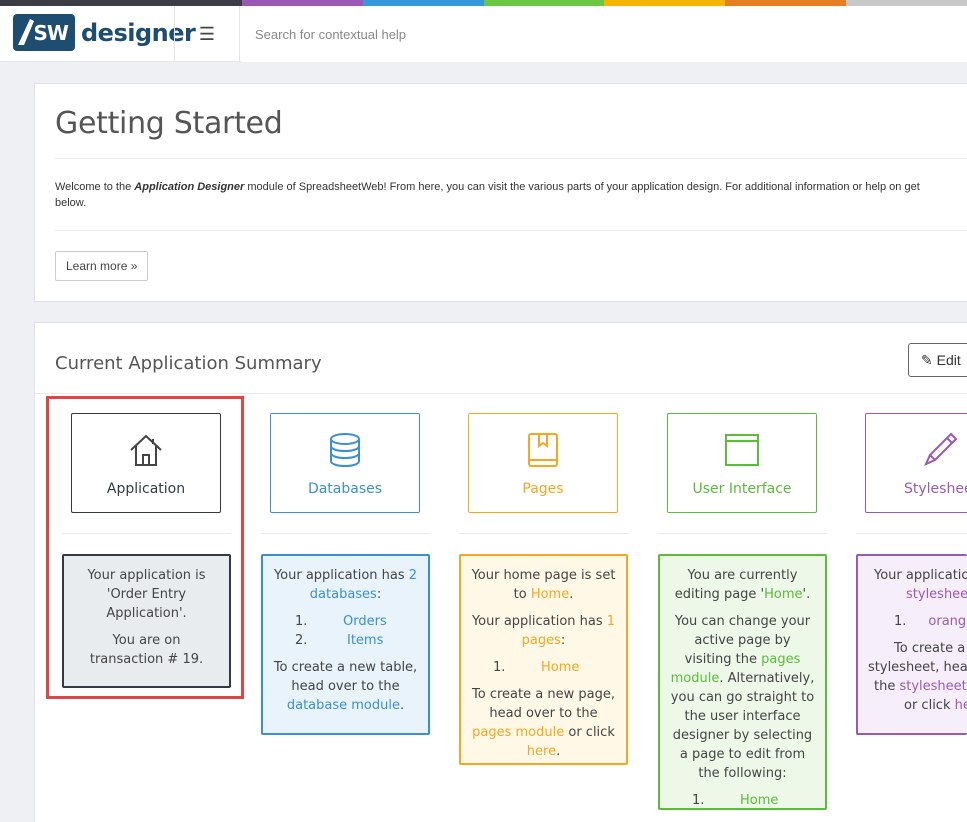 The image size is (967, 822). I want to click on hamburger-icon: ☰, so click(207, 33).